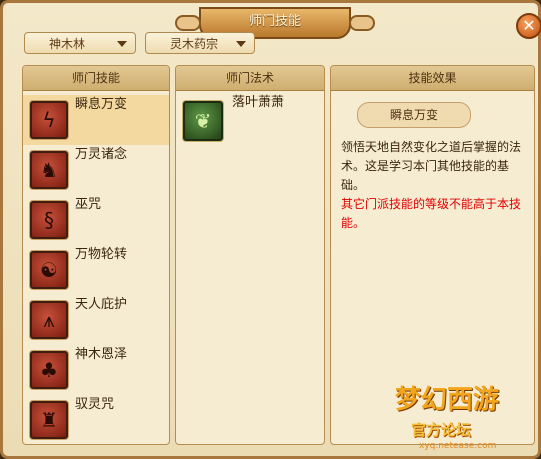 The image size is (541, 459). Describe the element at coordinates (431, 166) in the screenshot. I see `effect-description-text: 领悟天地自然变化之道后掌握的法术。这是学习本门其他技能的基础。` at that location.